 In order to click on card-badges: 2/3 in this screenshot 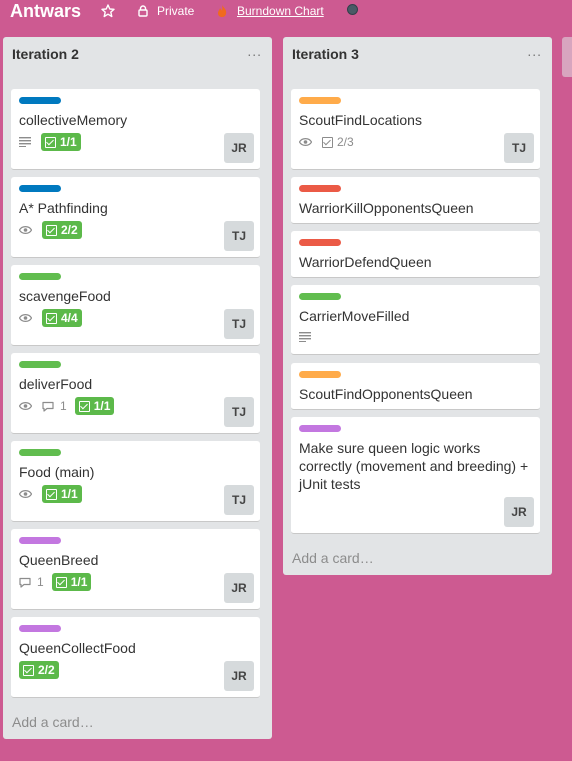, I will do `click(326, 142)`.